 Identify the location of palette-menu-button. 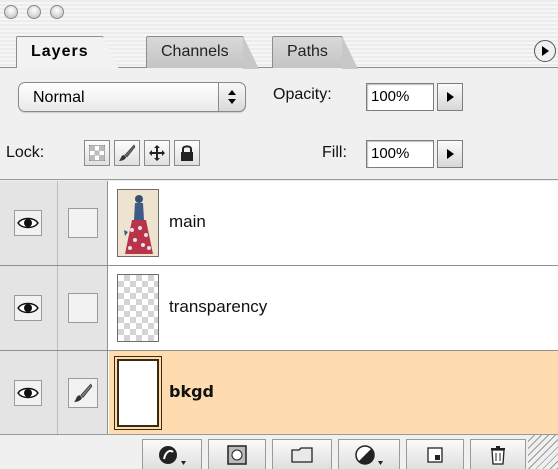
(545, 51).